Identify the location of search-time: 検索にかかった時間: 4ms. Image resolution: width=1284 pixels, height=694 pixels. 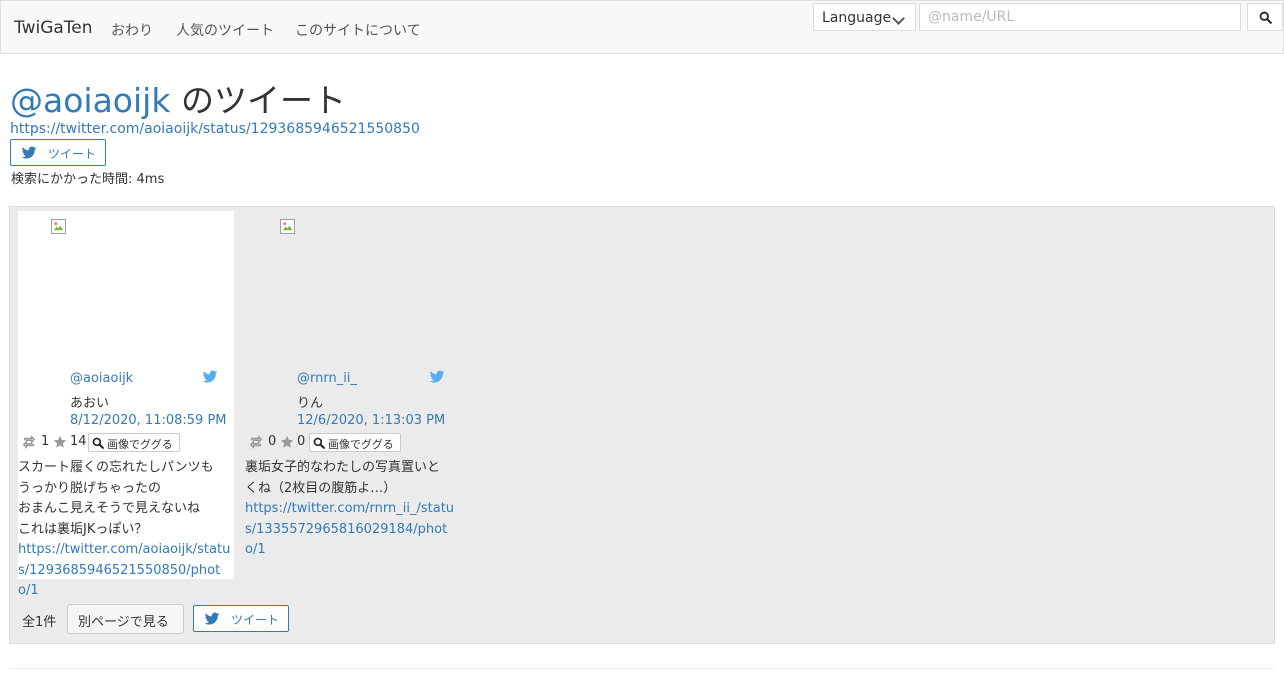
(88, 179).